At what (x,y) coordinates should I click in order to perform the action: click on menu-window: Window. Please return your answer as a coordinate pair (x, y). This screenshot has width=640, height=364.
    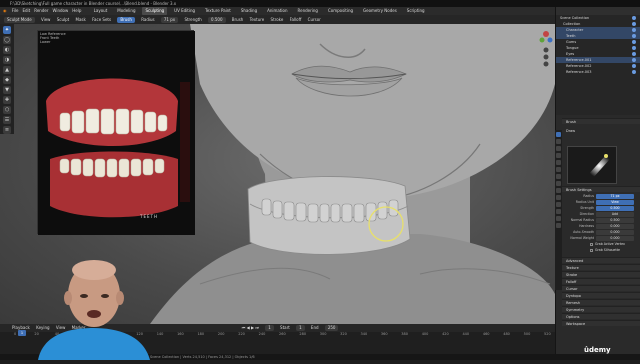
    Looking at the image, I should click on (60, 10).